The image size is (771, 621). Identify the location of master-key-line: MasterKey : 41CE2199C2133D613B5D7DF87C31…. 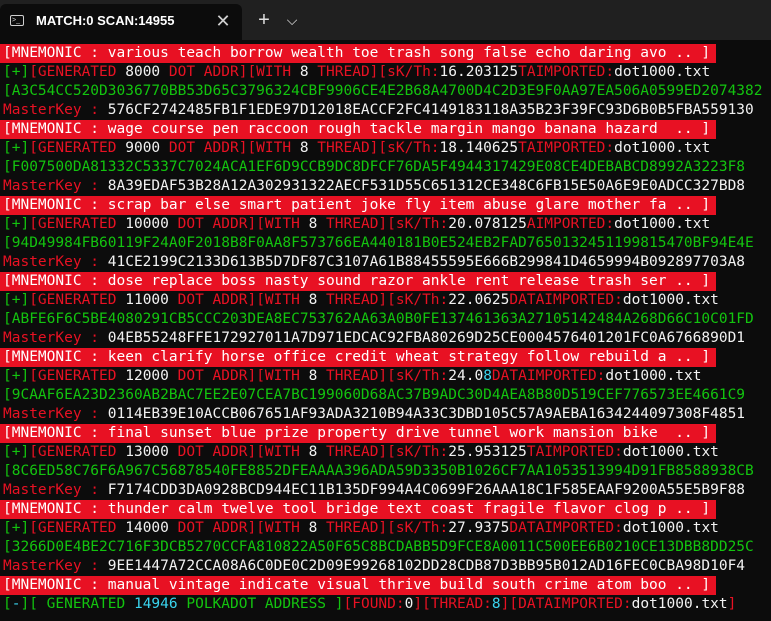
(385, 262).